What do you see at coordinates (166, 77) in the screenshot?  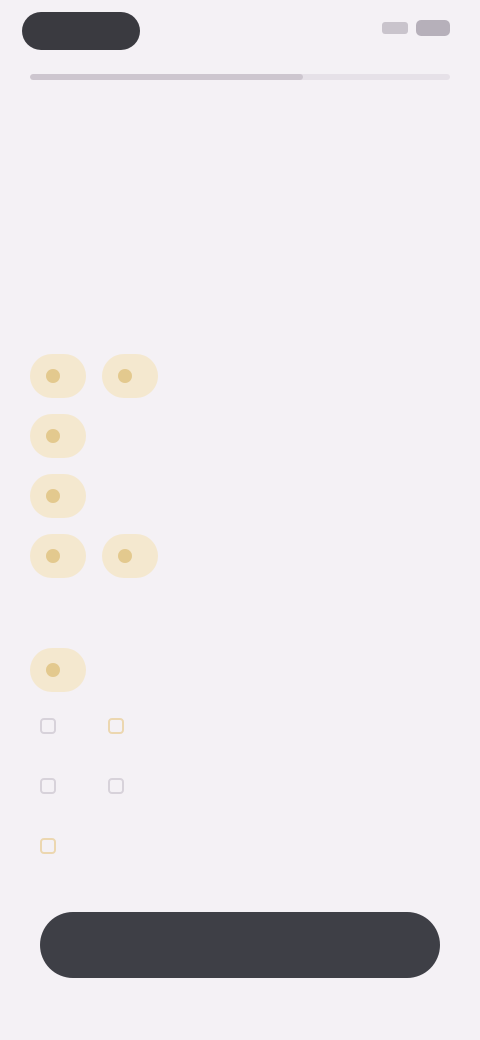 I see `progress-fill` at bounding box center [166, 77].